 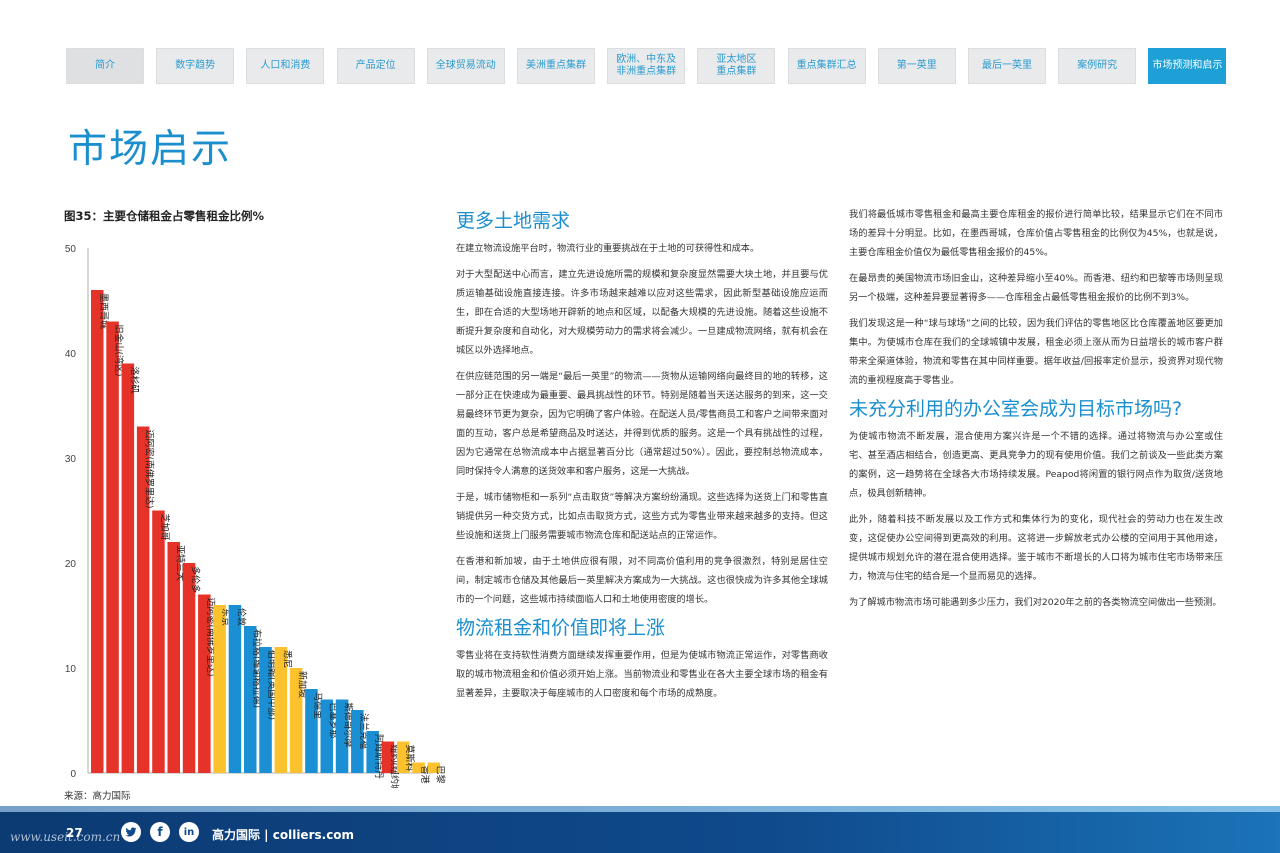 I want to click on bar-label-22: 巴黎, so click(x=440, y=775).